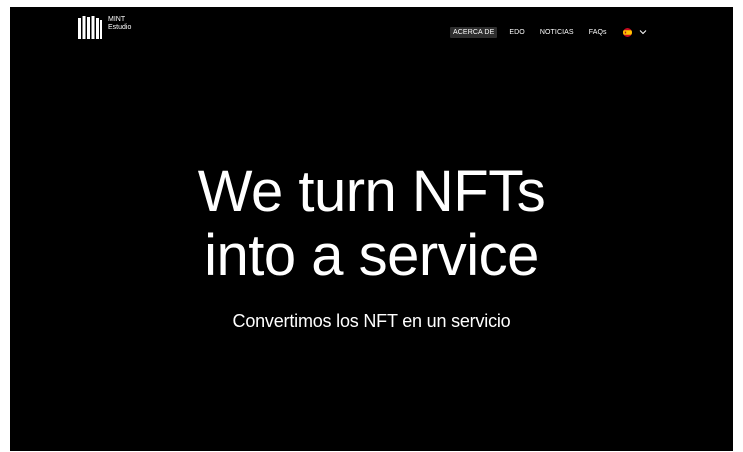 The height and width of the screenshot is (452, 743). I want to click on spain-flag-icon, so click(627, 32).